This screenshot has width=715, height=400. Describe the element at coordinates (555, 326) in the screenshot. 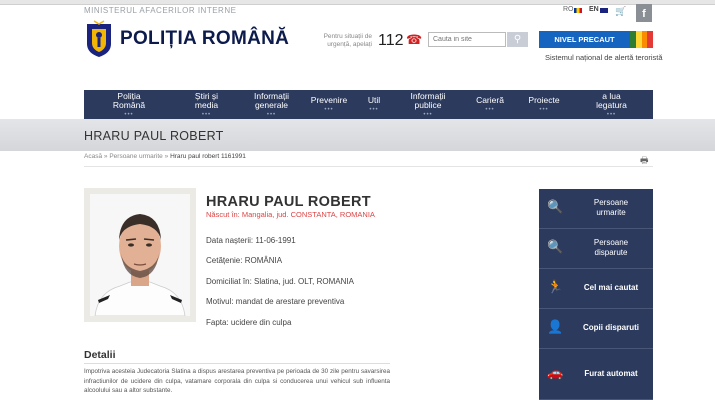

I see `child-icon: 👤` at that location.